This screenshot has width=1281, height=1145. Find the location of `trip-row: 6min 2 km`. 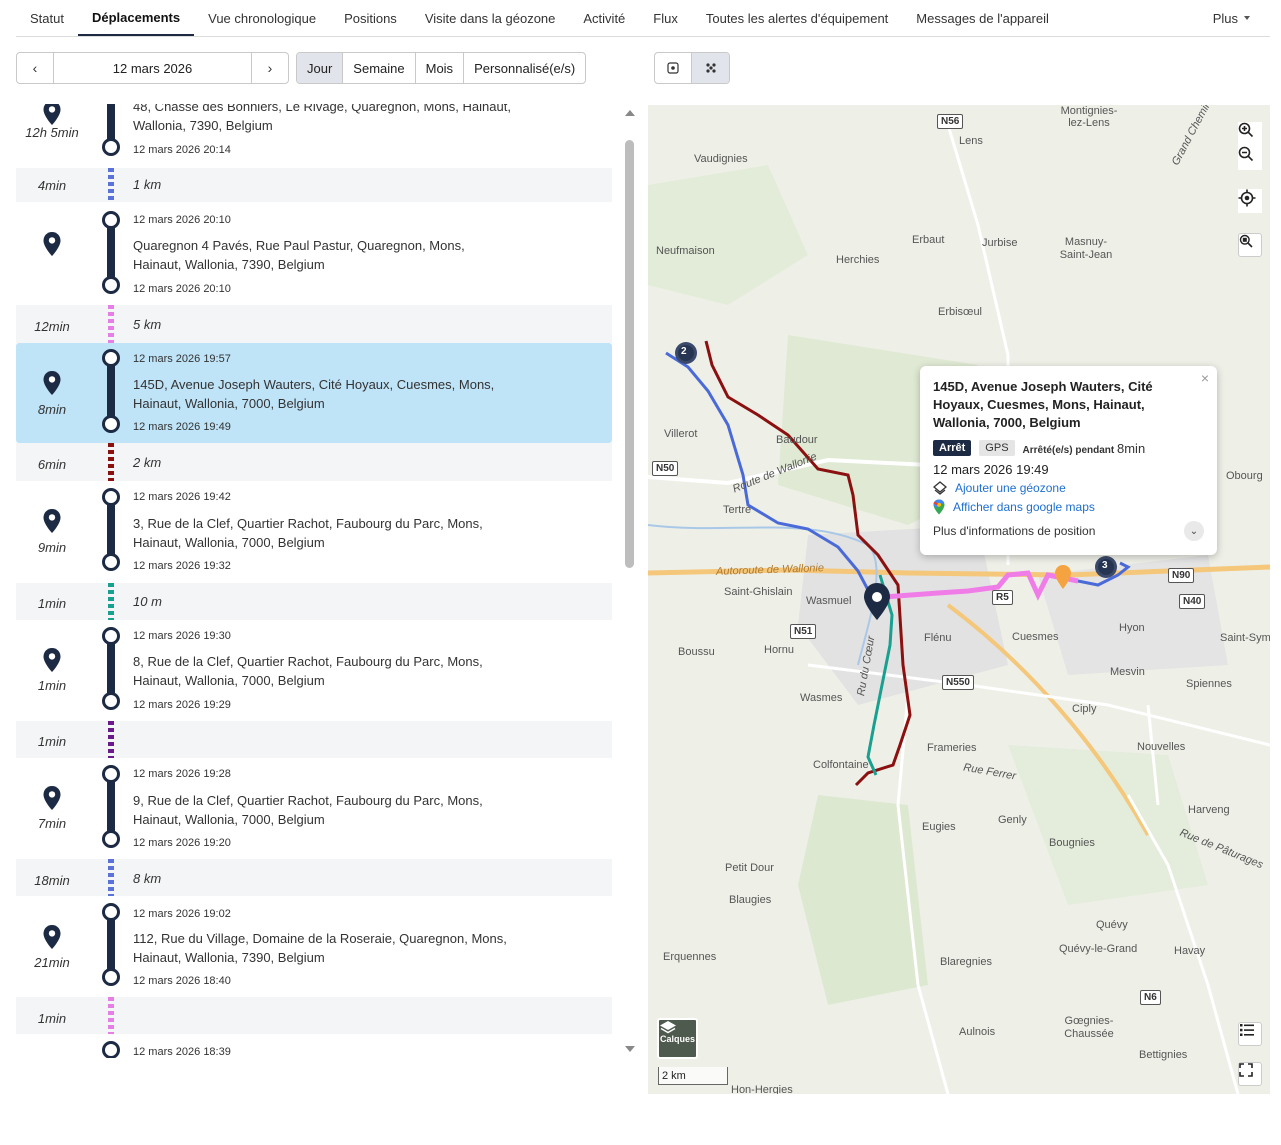

trip-row: 6min 2 km is located at coordinates (314, 462).